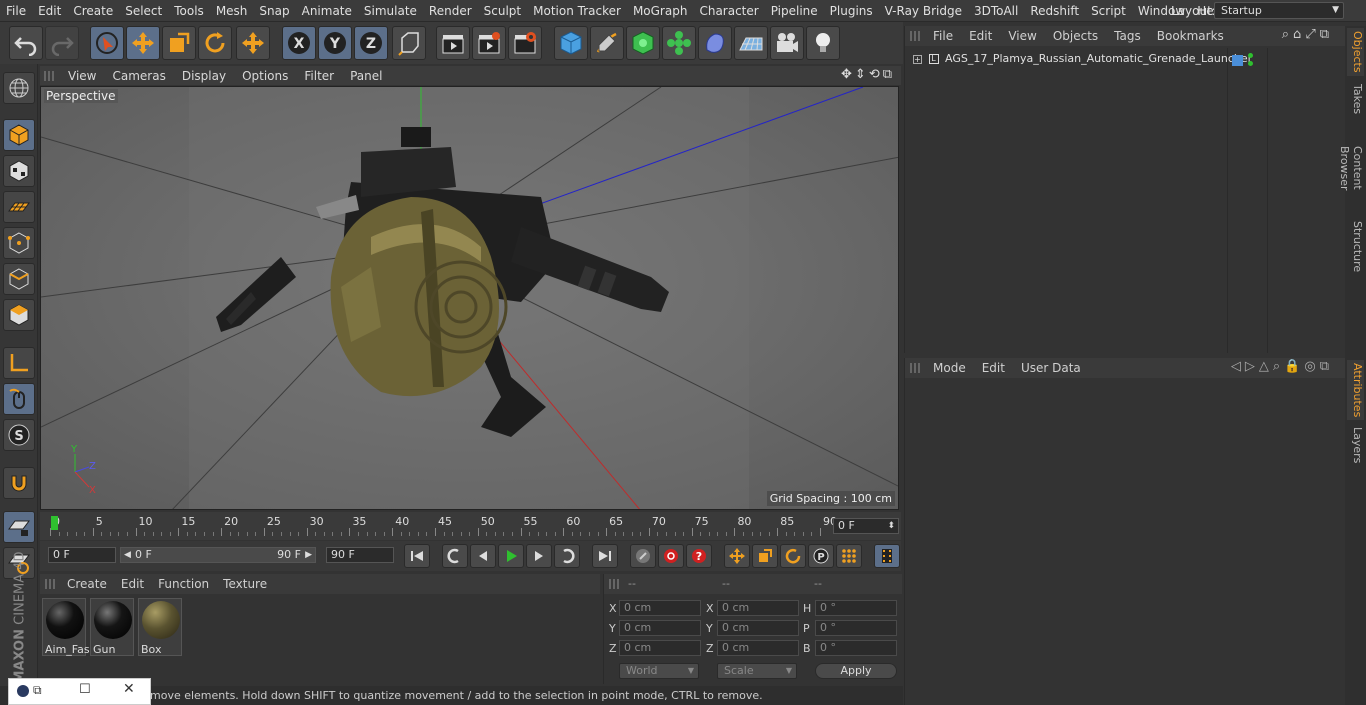 This screenshot has height=705, width=1366. I want to click on viewport-nav-icons: ✥⇕⟲⧉, so click(868, 74).